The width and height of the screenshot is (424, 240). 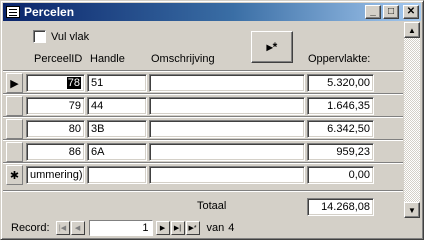 I want to click on header-omschrijving: Omschrijving, so click(x=183, y=59).